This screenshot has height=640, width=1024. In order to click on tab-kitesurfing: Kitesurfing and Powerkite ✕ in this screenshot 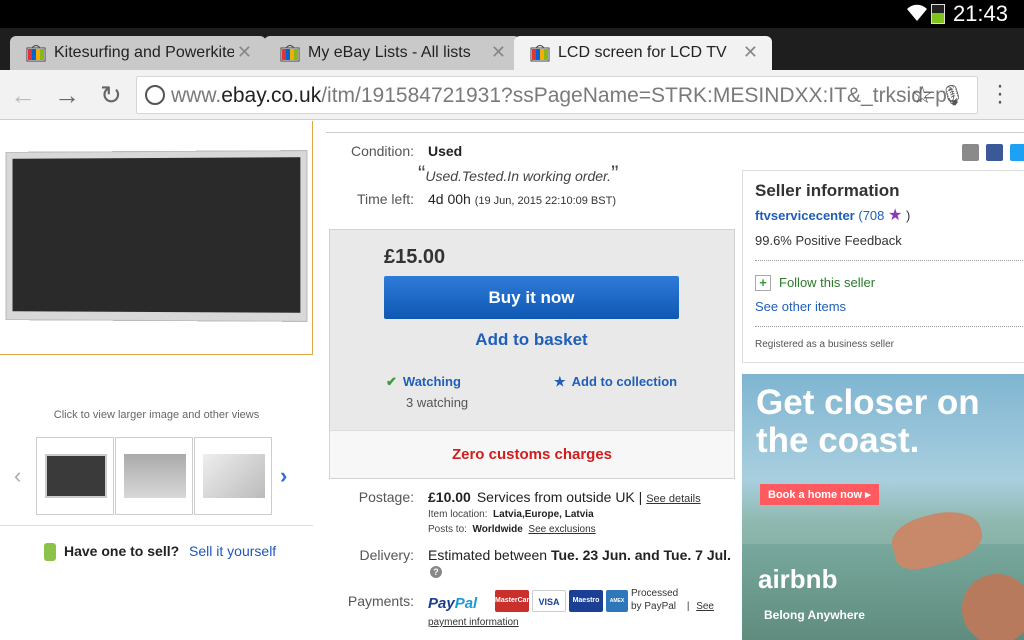, I will do `click(138, 53)`.